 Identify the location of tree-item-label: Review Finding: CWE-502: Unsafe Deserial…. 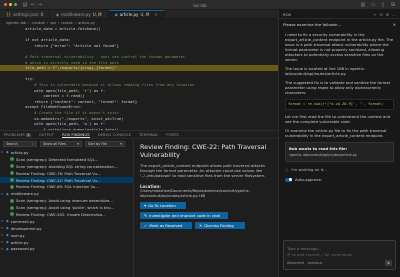
(61, 214).